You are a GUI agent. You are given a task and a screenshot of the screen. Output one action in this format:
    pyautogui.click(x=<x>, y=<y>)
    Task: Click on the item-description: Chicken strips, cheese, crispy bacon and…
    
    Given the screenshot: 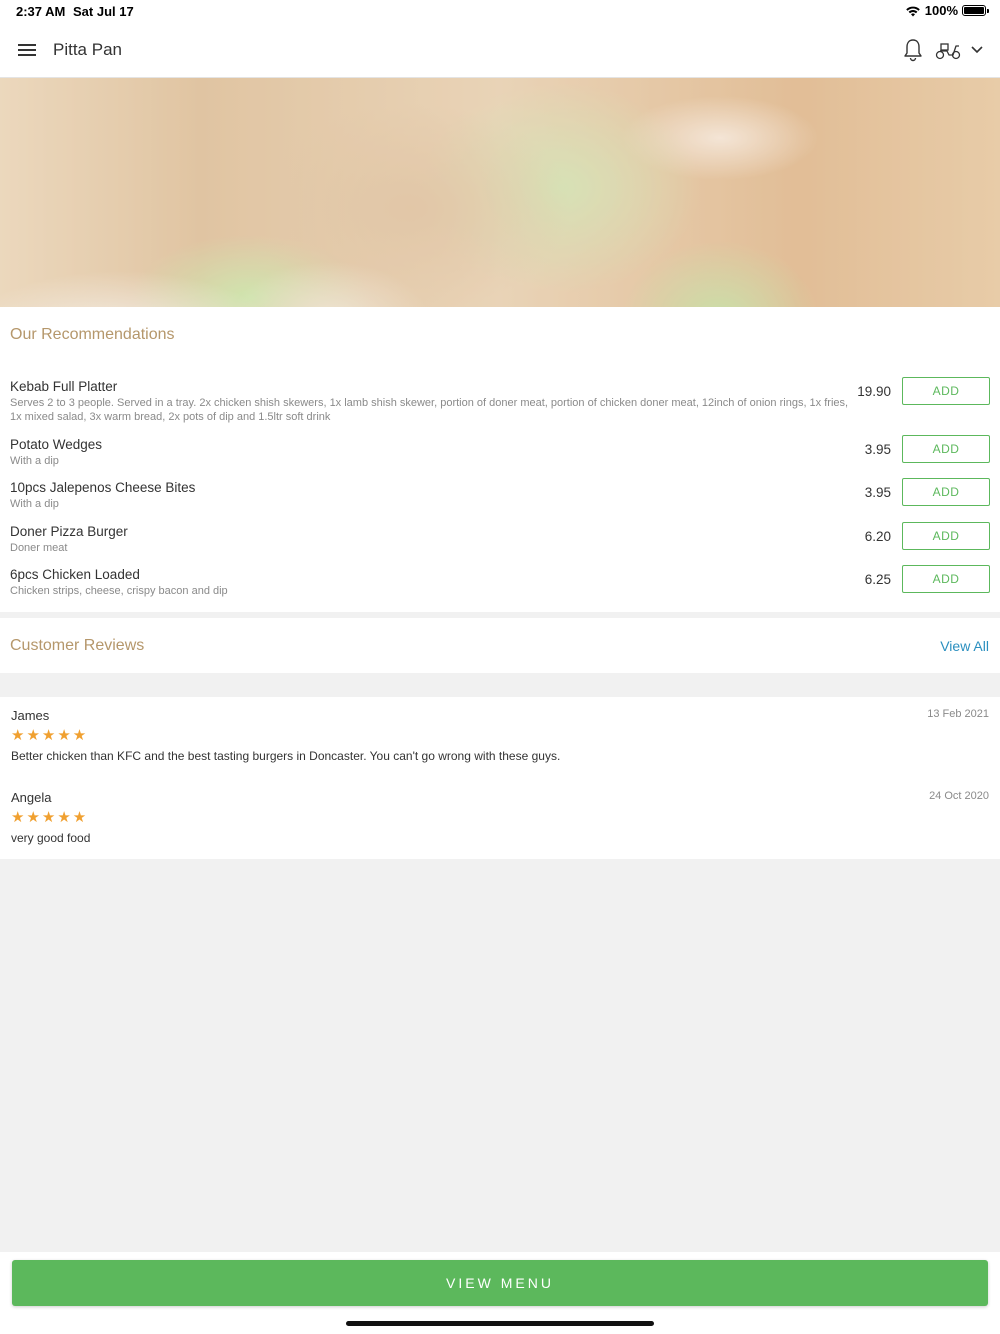 What is the action you would take?
    pyautogui.click(x=119, y=591)
    